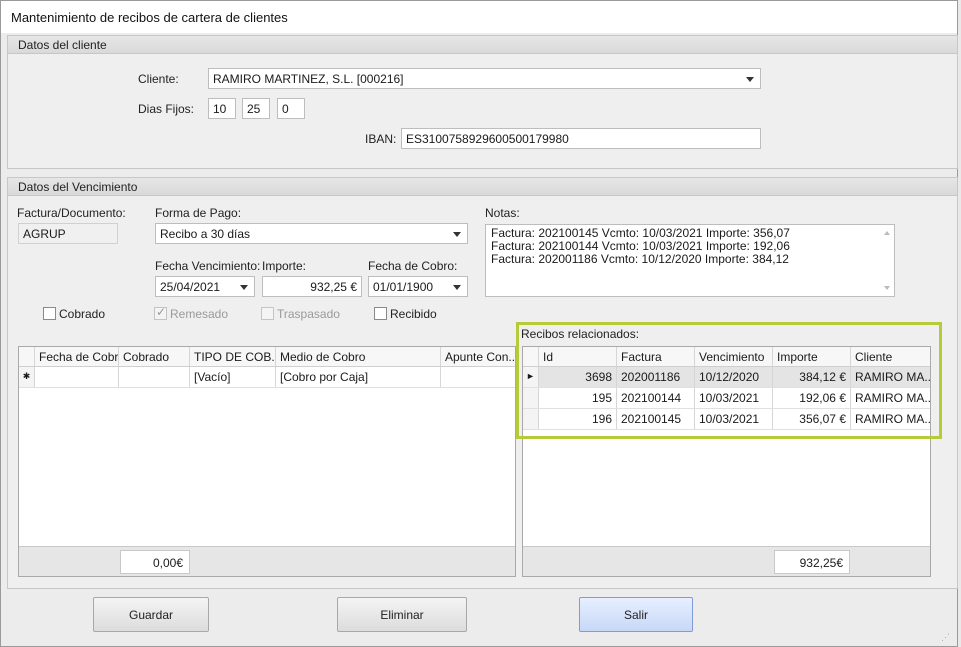 The width and height of the screenshot is (961, 647). What do you see at coordinates (49, 313) in the screenshot?
I see `cobrado-checkbox` at bounding box center [49, 313].